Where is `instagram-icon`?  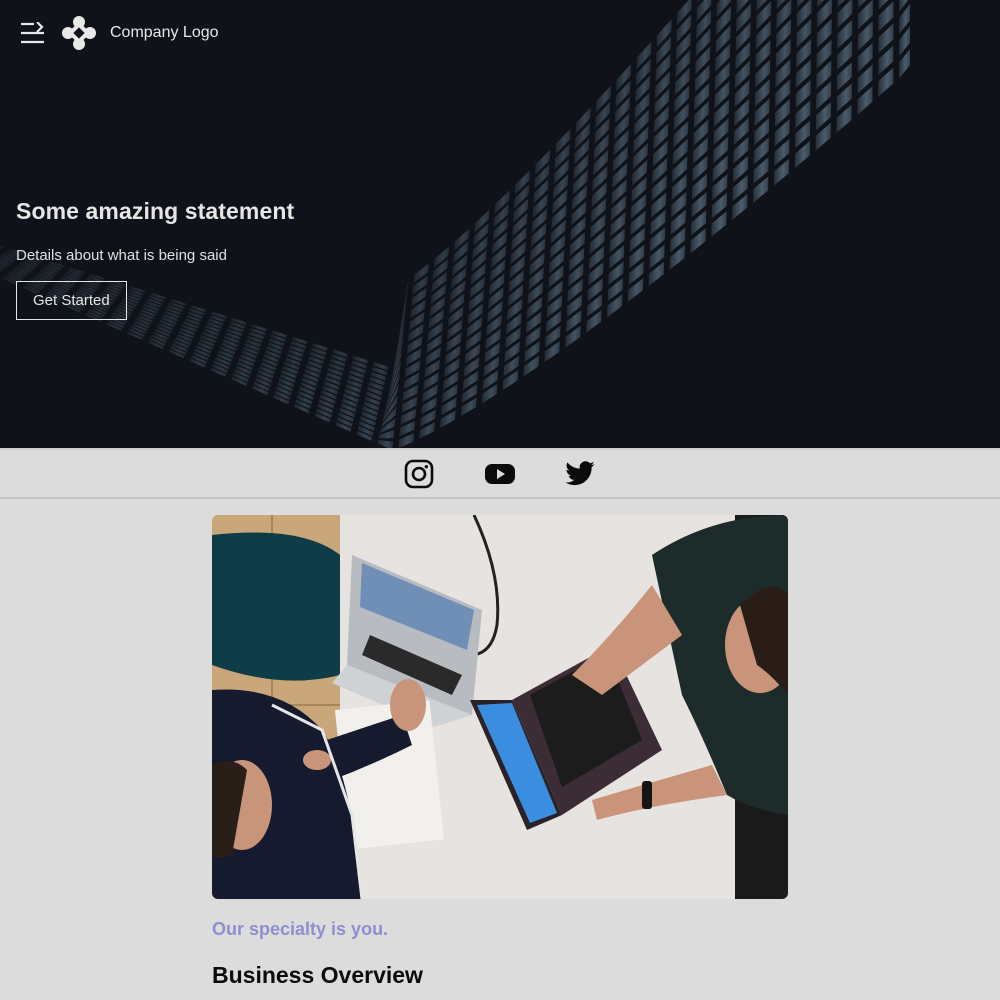 instagram-icon is located at coordinates (420, 474).